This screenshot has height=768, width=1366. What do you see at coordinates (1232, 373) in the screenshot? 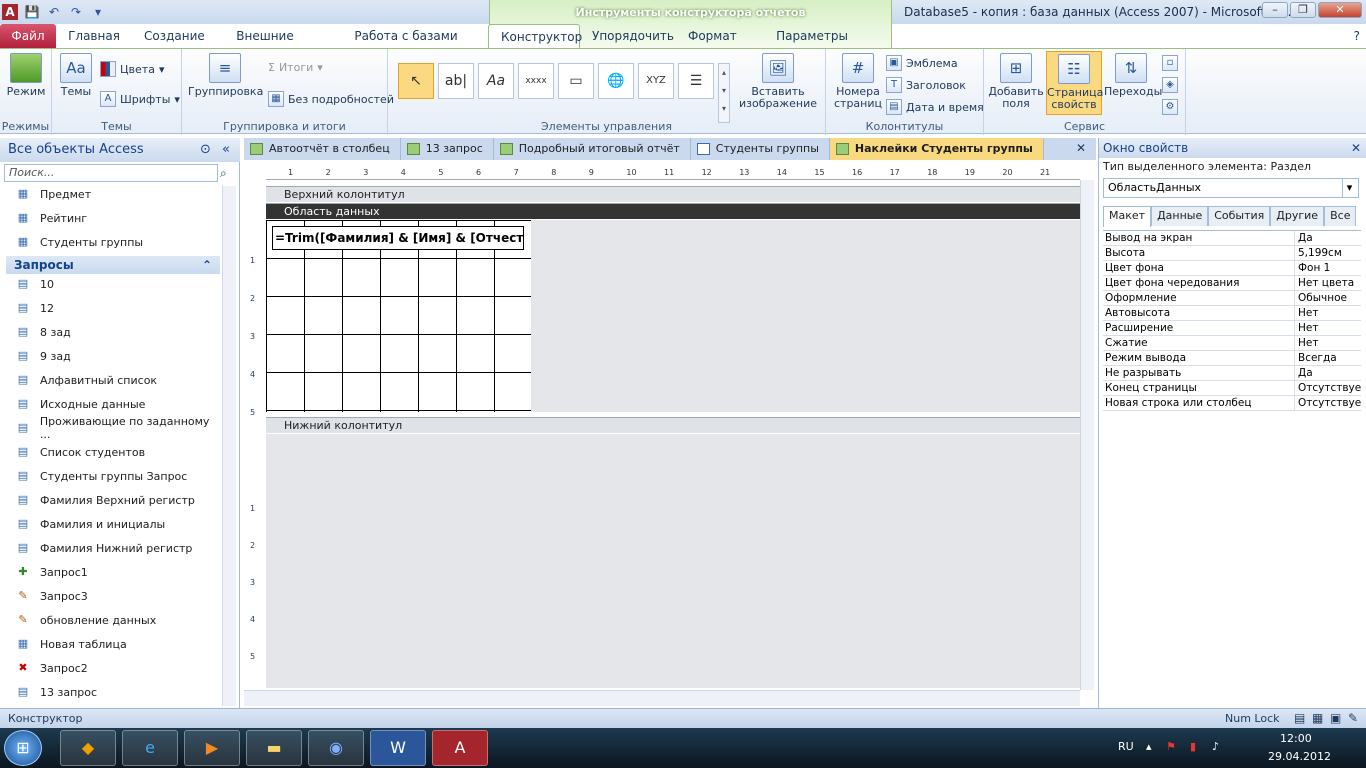
I see `property-row: Не разрывать Да` at bounding box center [1232, 373].